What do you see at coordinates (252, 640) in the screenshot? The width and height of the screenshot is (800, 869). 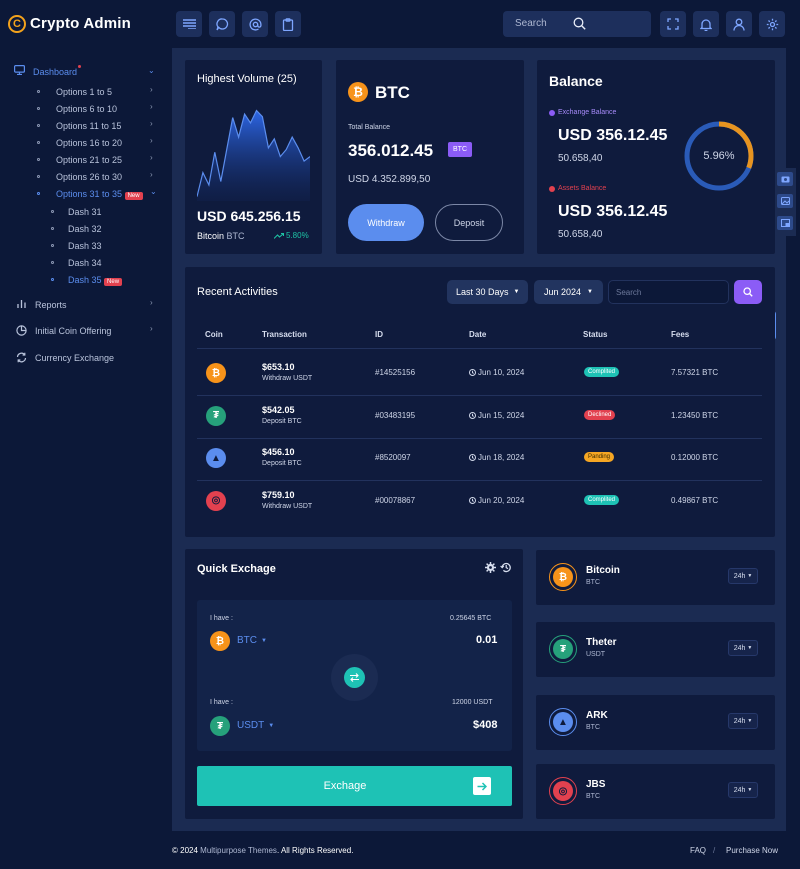 I see `from-coin-select: BTC ▼` at bounding box center [252, 640].